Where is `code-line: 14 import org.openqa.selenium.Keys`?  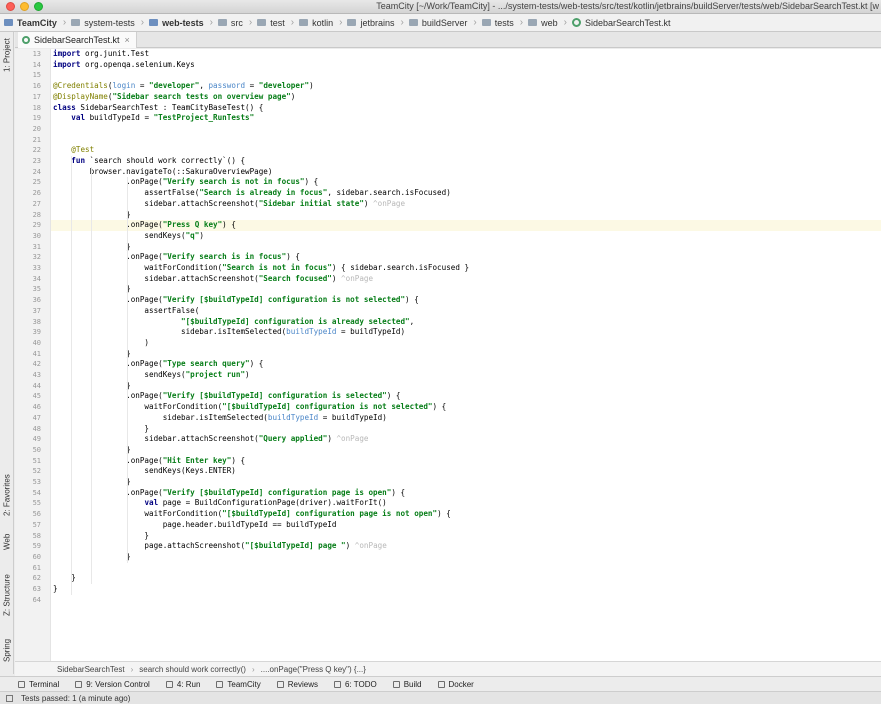
code-line: 14 import org.openqa.selenium.Keys is located at coordinates (457, 65).